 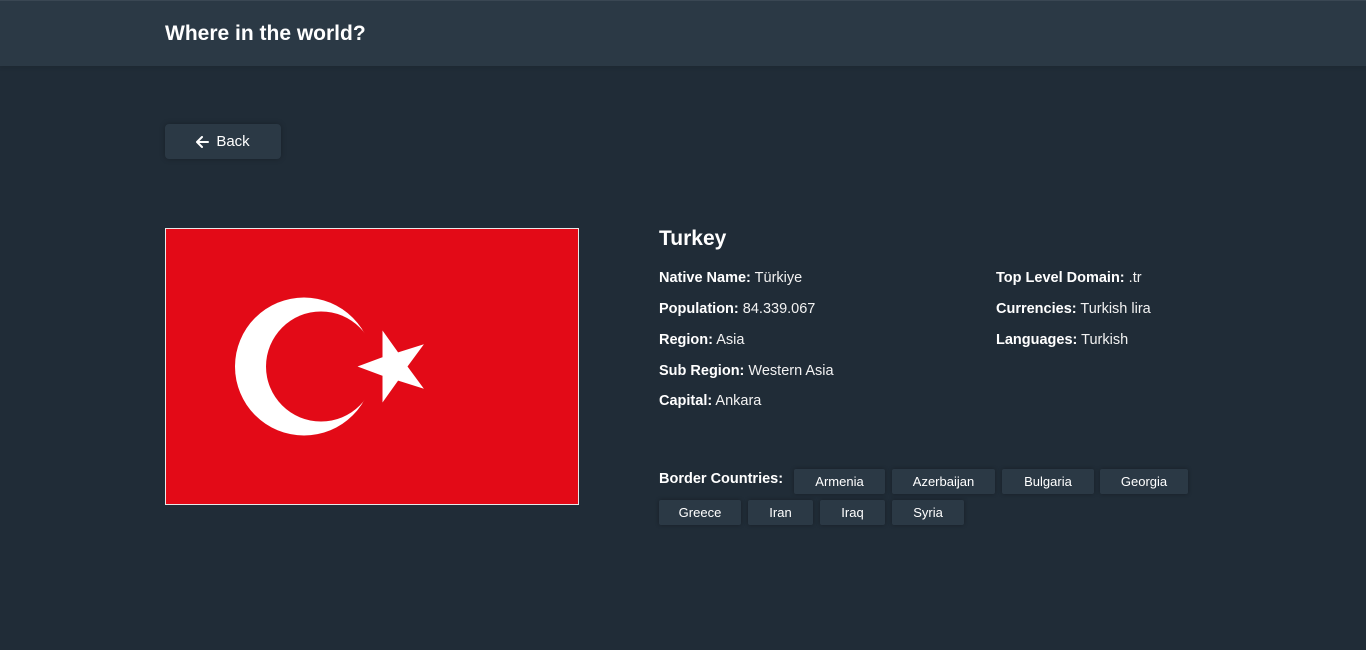 I want to click on detail-languages: Languages: Turkish, so click(x=1062, y=340).